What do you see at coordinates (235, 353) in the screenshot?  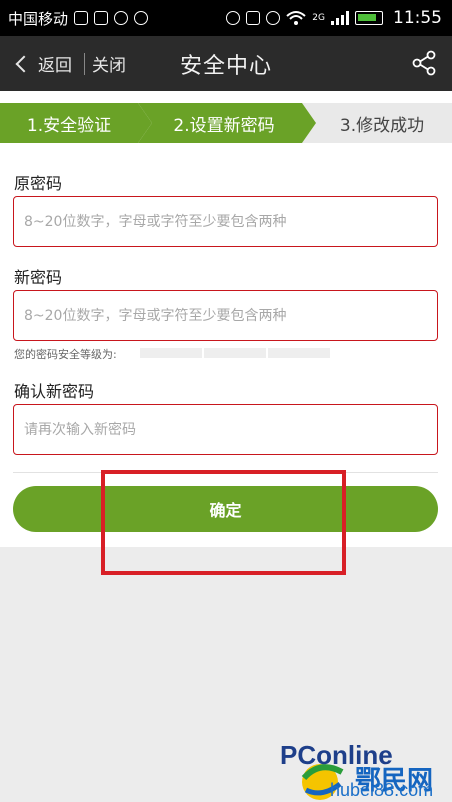 I see `password-strength-meter` at bounding box center [235, 353].